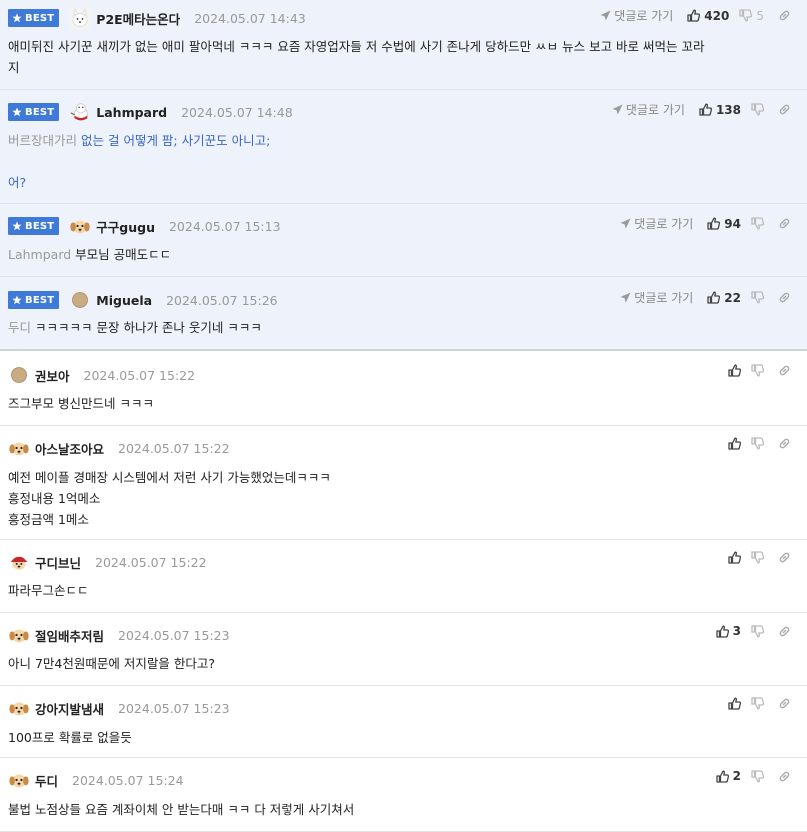  What do you see at coordinates (644, 16) in the screenshot?
I see `go-to-comment-label: 댓글로 가기` at bounding box center [644, 16].